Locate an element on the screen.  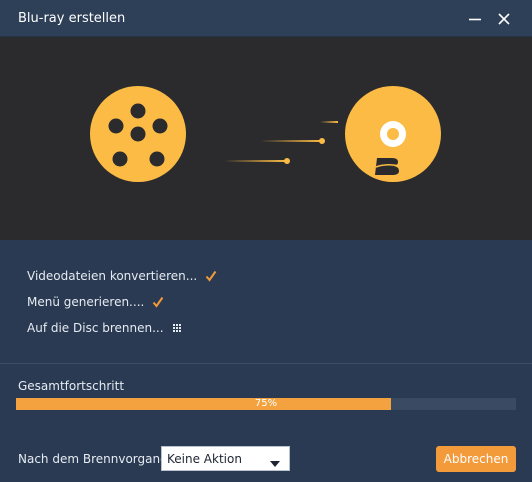
chevron-down-icon is located at coordinates (275, 463).